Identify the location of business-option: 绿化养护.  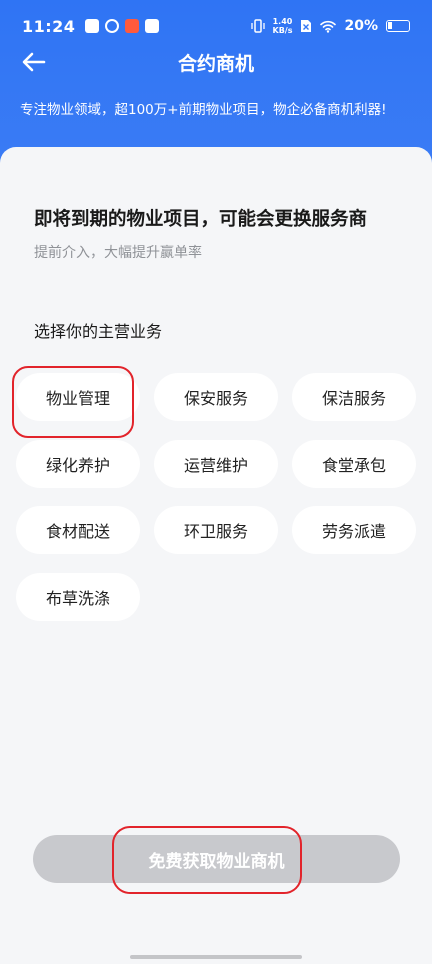
(78, 464).